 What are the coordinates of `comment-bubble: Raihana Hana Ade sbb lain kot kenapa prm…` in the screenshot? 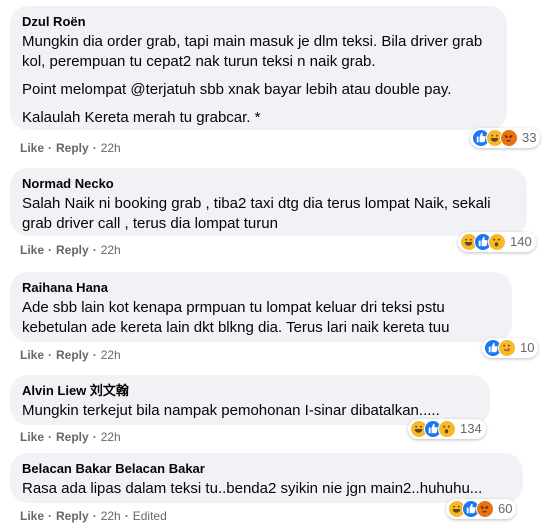 It's located at (261, 307).